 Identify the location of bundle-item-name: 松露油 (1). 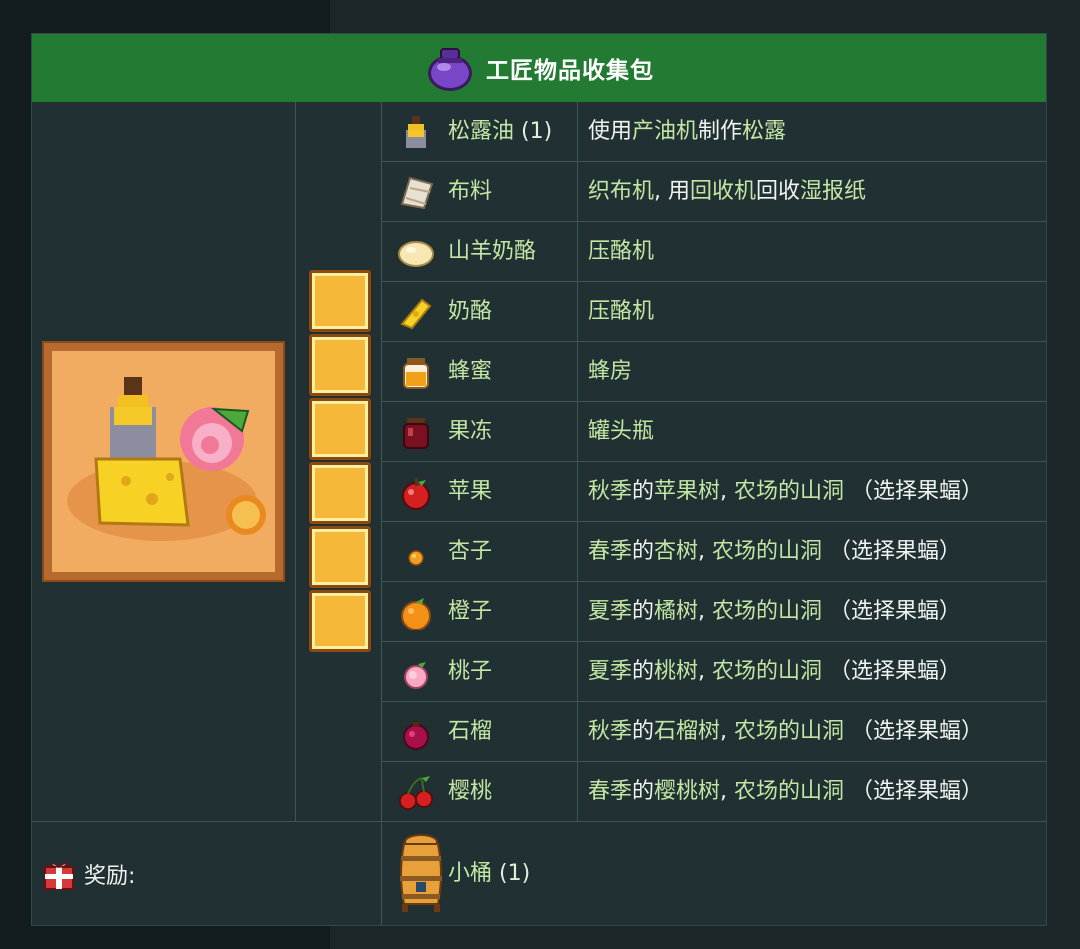
(500, 131).